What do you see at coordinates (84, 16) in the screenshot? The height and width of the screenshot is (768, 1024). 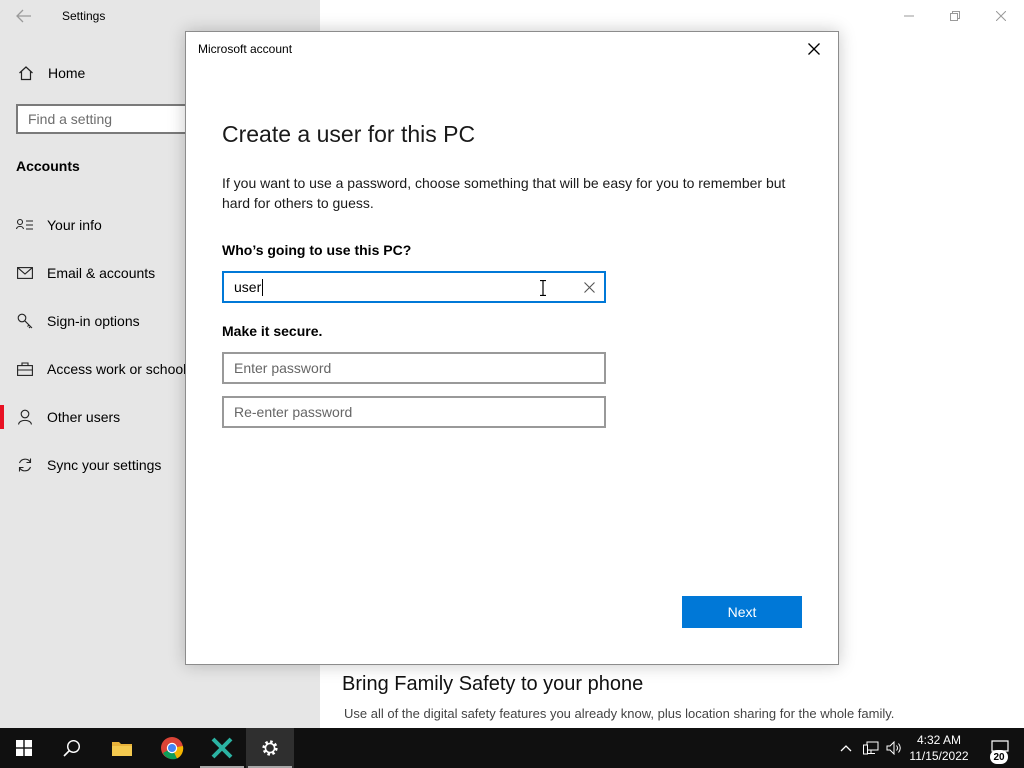 I see `app-title: Settings` at bounding box center [84, 16].